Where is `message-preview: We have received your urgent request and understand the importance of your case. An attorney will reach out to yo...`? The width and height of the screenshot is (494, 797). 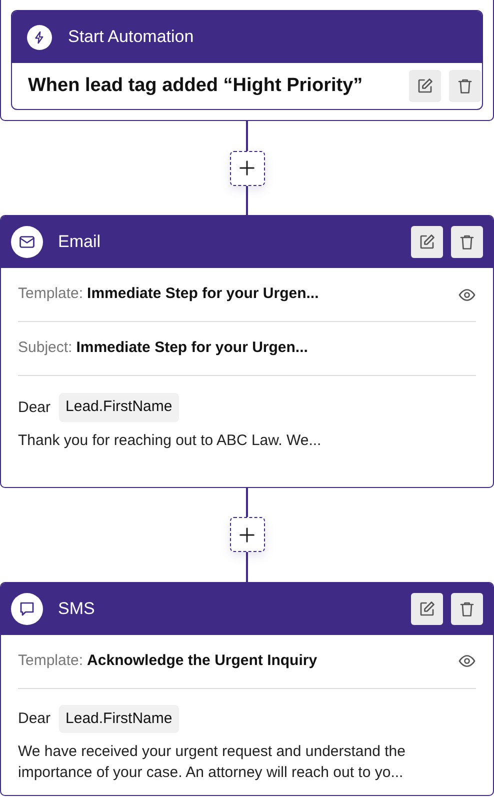
message-preview: We have received your urgent request and understand the importance of your case. An attorney will reach out to yo... is located at coordinates (212, 762).